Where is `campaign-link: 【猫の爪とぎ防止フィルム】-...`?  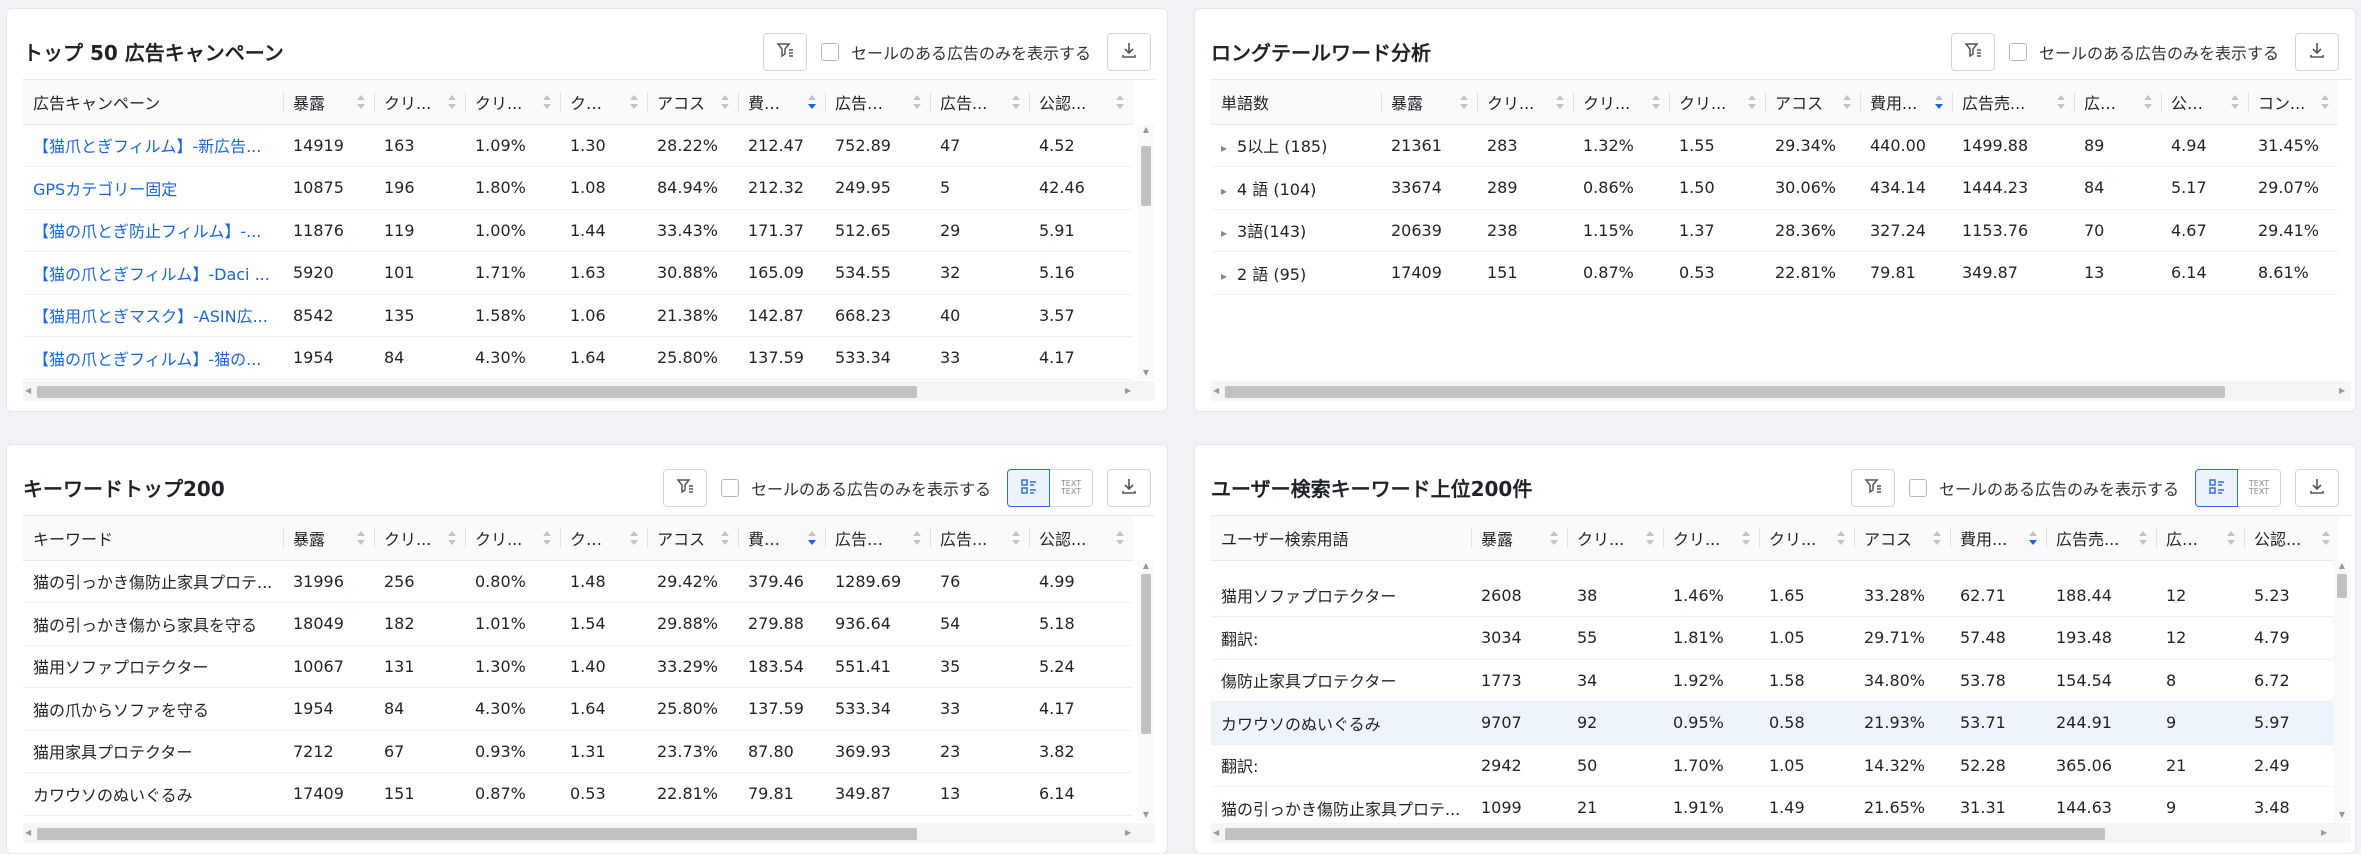 campaign-link: 【猫の爪とぎ防止フィルム】-... is located at coordinates (153, 230).